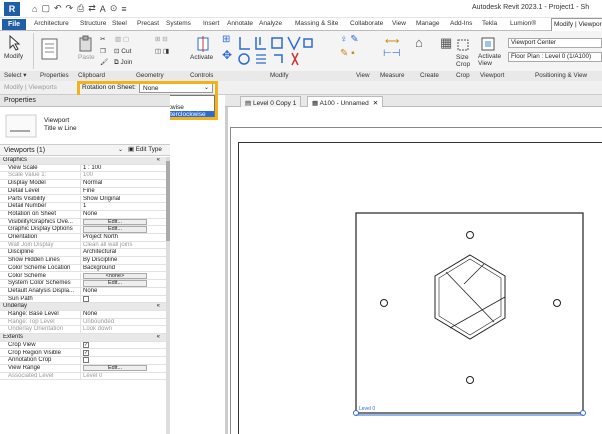 The width and height of the screenshot is (602, 434). Describe the element at coordinates (83, 307) in the screenshot. I see `group-header: Underlay «` at that location.